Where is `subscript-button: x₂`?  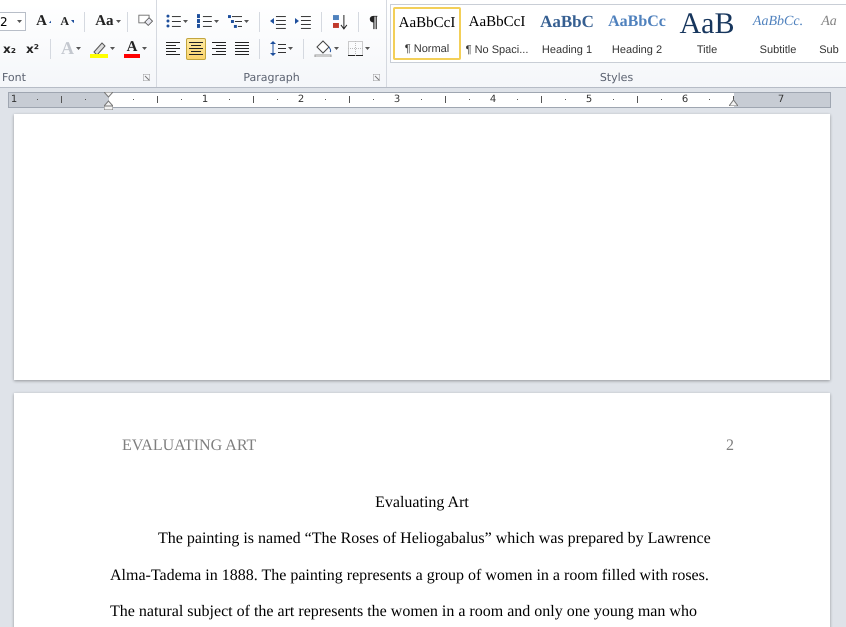
subscript-button: x₂ is located at coordinates (10, 49).